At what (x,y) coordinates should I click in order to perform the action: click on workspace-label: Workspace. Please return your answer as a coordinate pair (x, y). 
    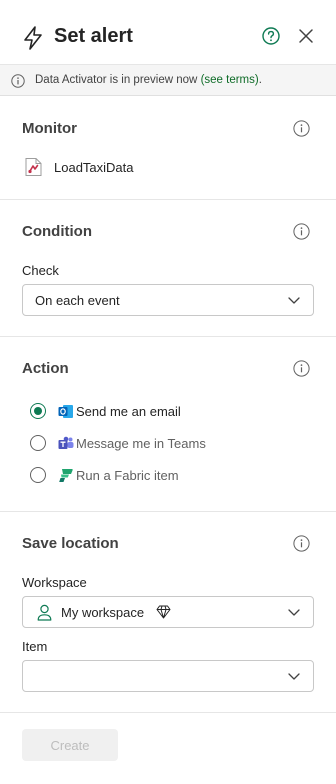
    Looking at the image, I should click on (54, 582).